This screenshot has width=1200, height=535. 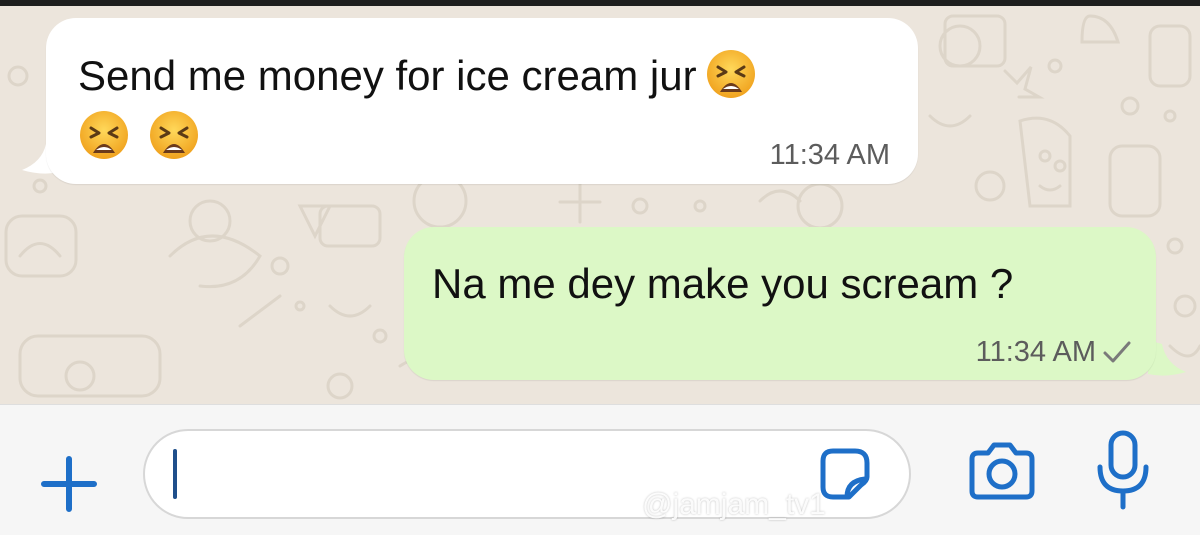 What do you see at coordinates (148, 134) in the screenshot?
I see `incoming-emoji-line` at bounding box center [148, 134].